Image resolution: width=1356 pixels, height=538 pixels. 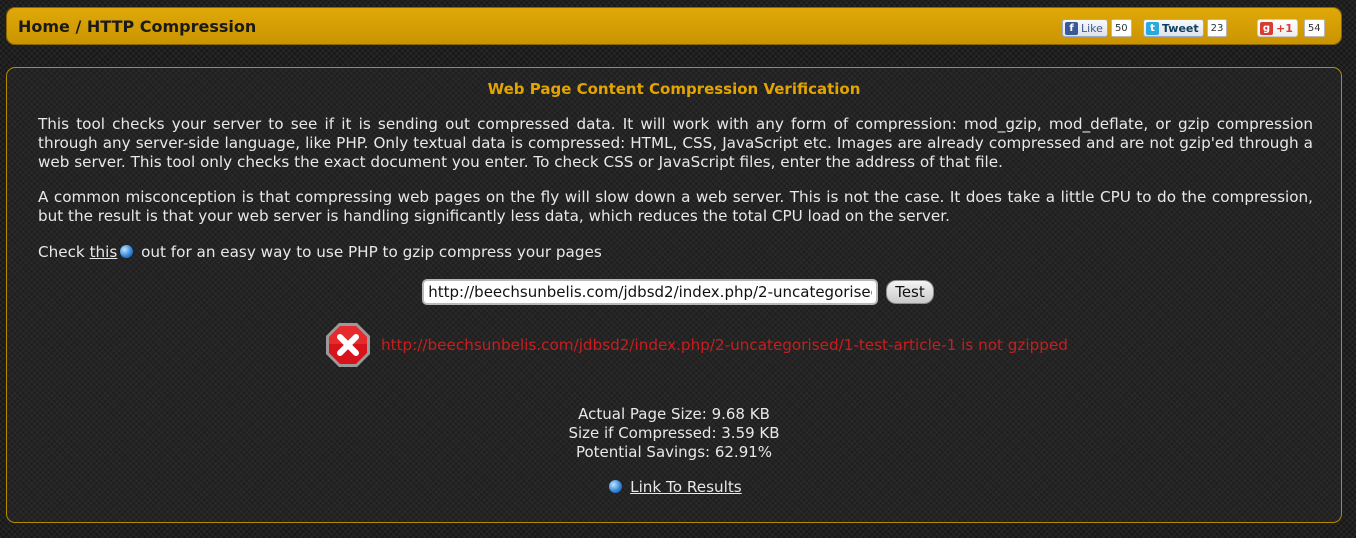 What do you see at coordinates (1284, 28) in the screenshot?
I see `google-plus-label: +1` at bounding box center [1284, 28].